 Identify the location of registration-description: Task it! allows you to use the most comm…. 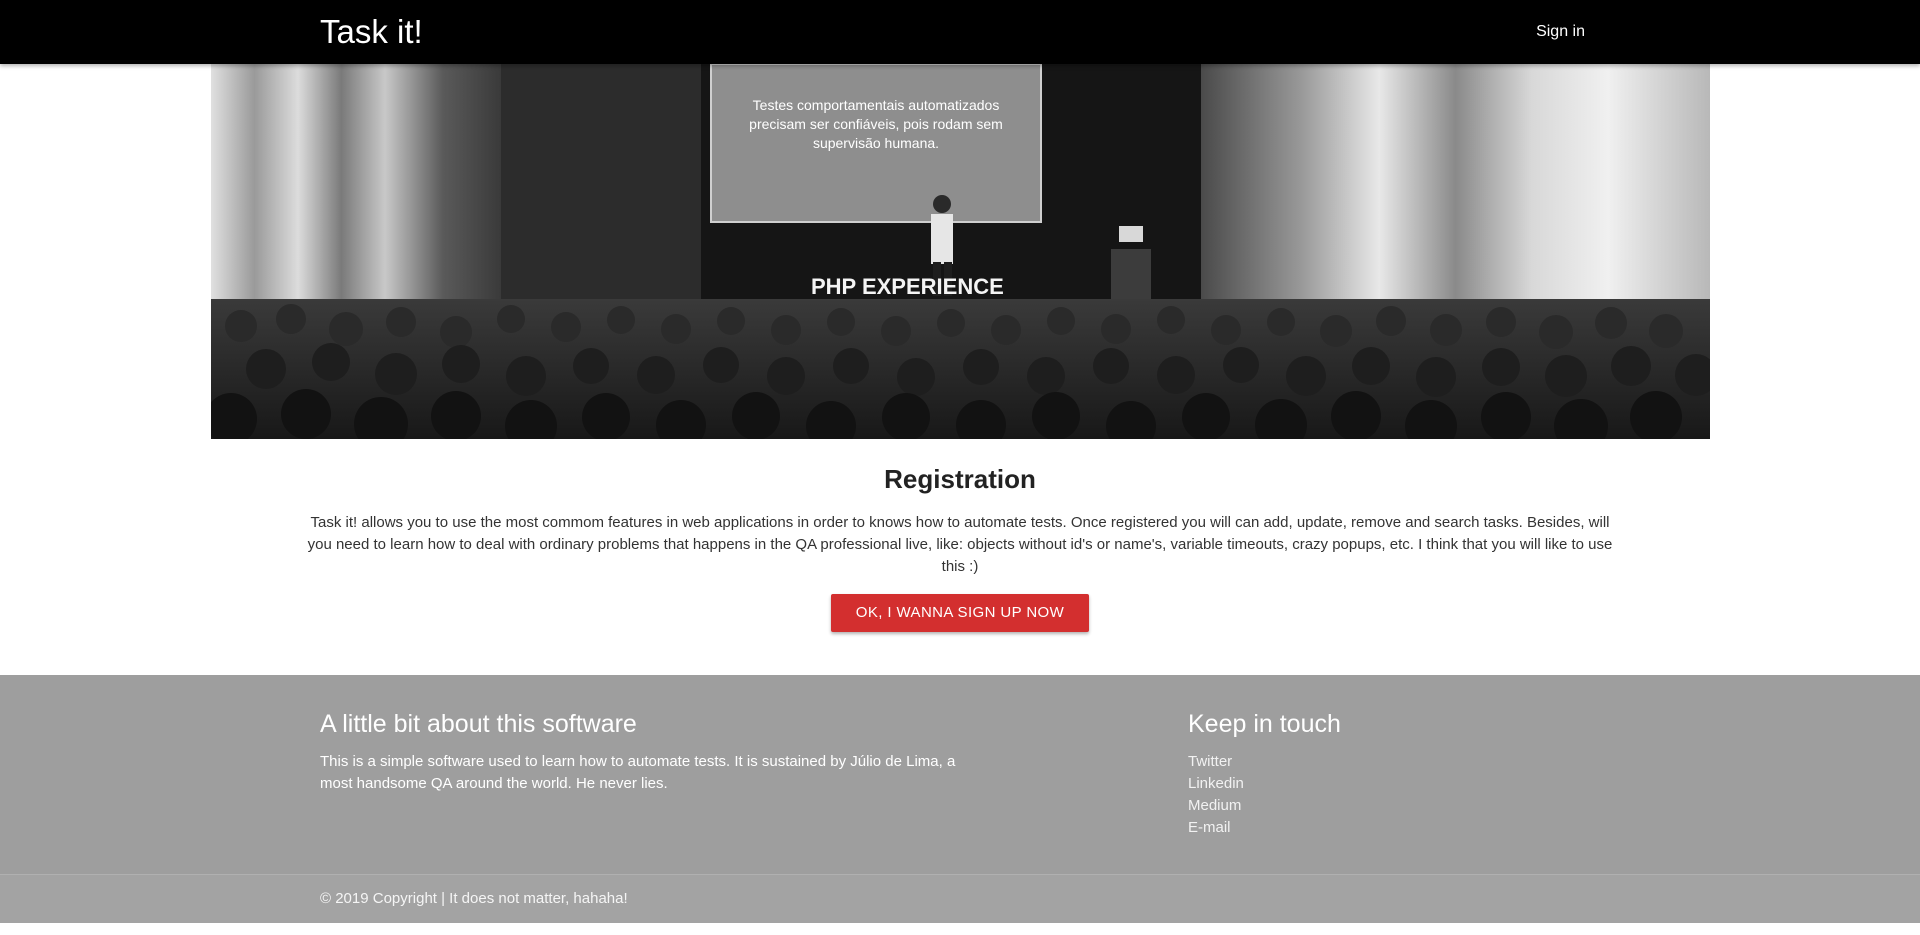
(960, 544).